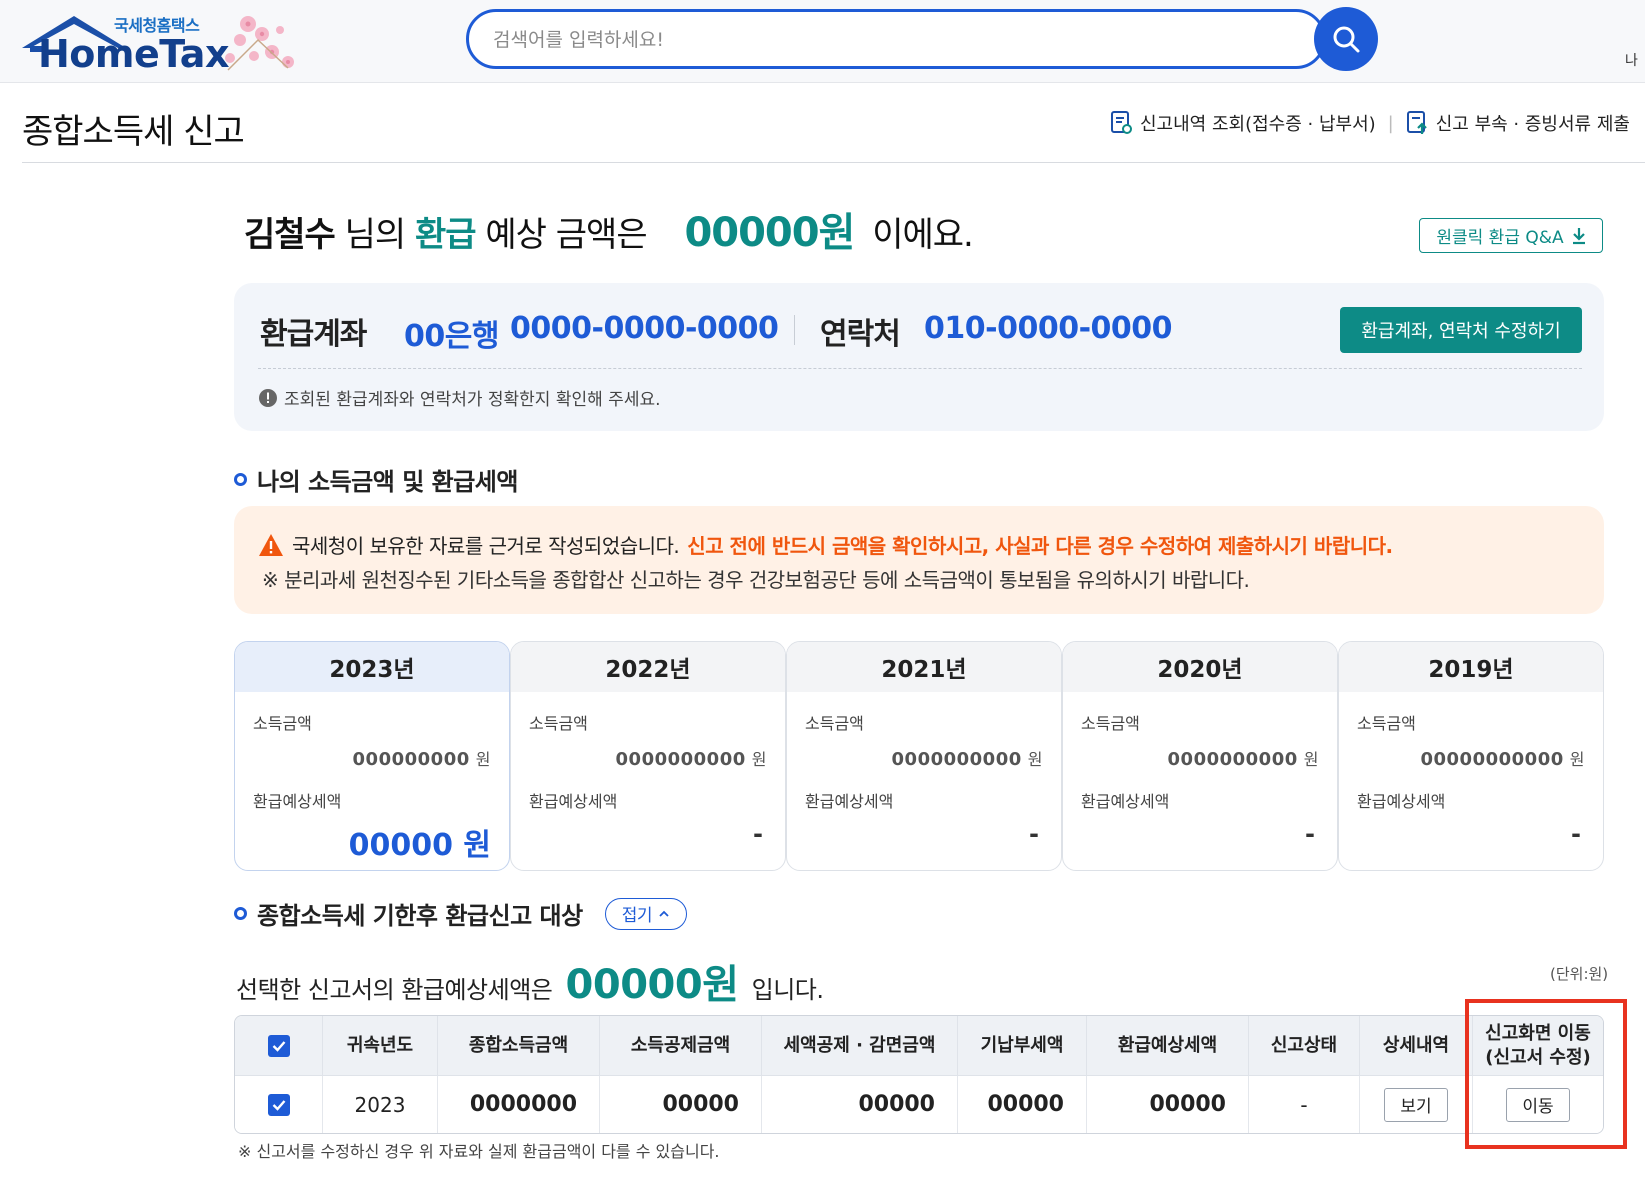 The width and height of the screenshot is (1645, 1180). Describe the element at coordinates (873, 40) in the screenshot. I see `search-input` at that location.